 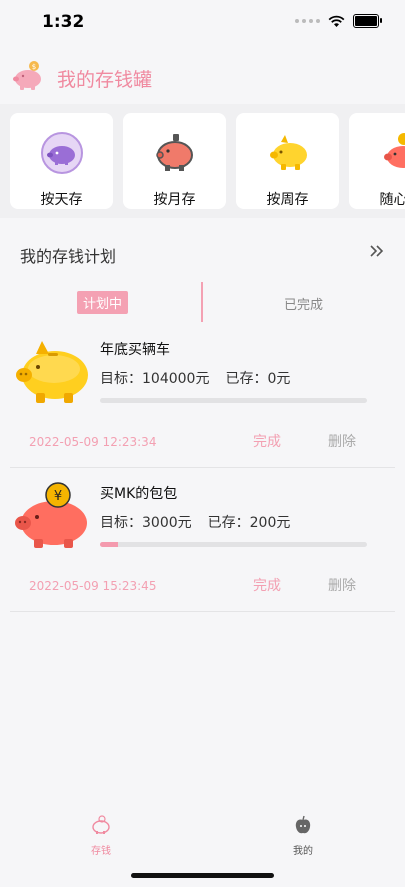 I want to click on plan-name: 买MK的包包, so click(x=139, y=494).